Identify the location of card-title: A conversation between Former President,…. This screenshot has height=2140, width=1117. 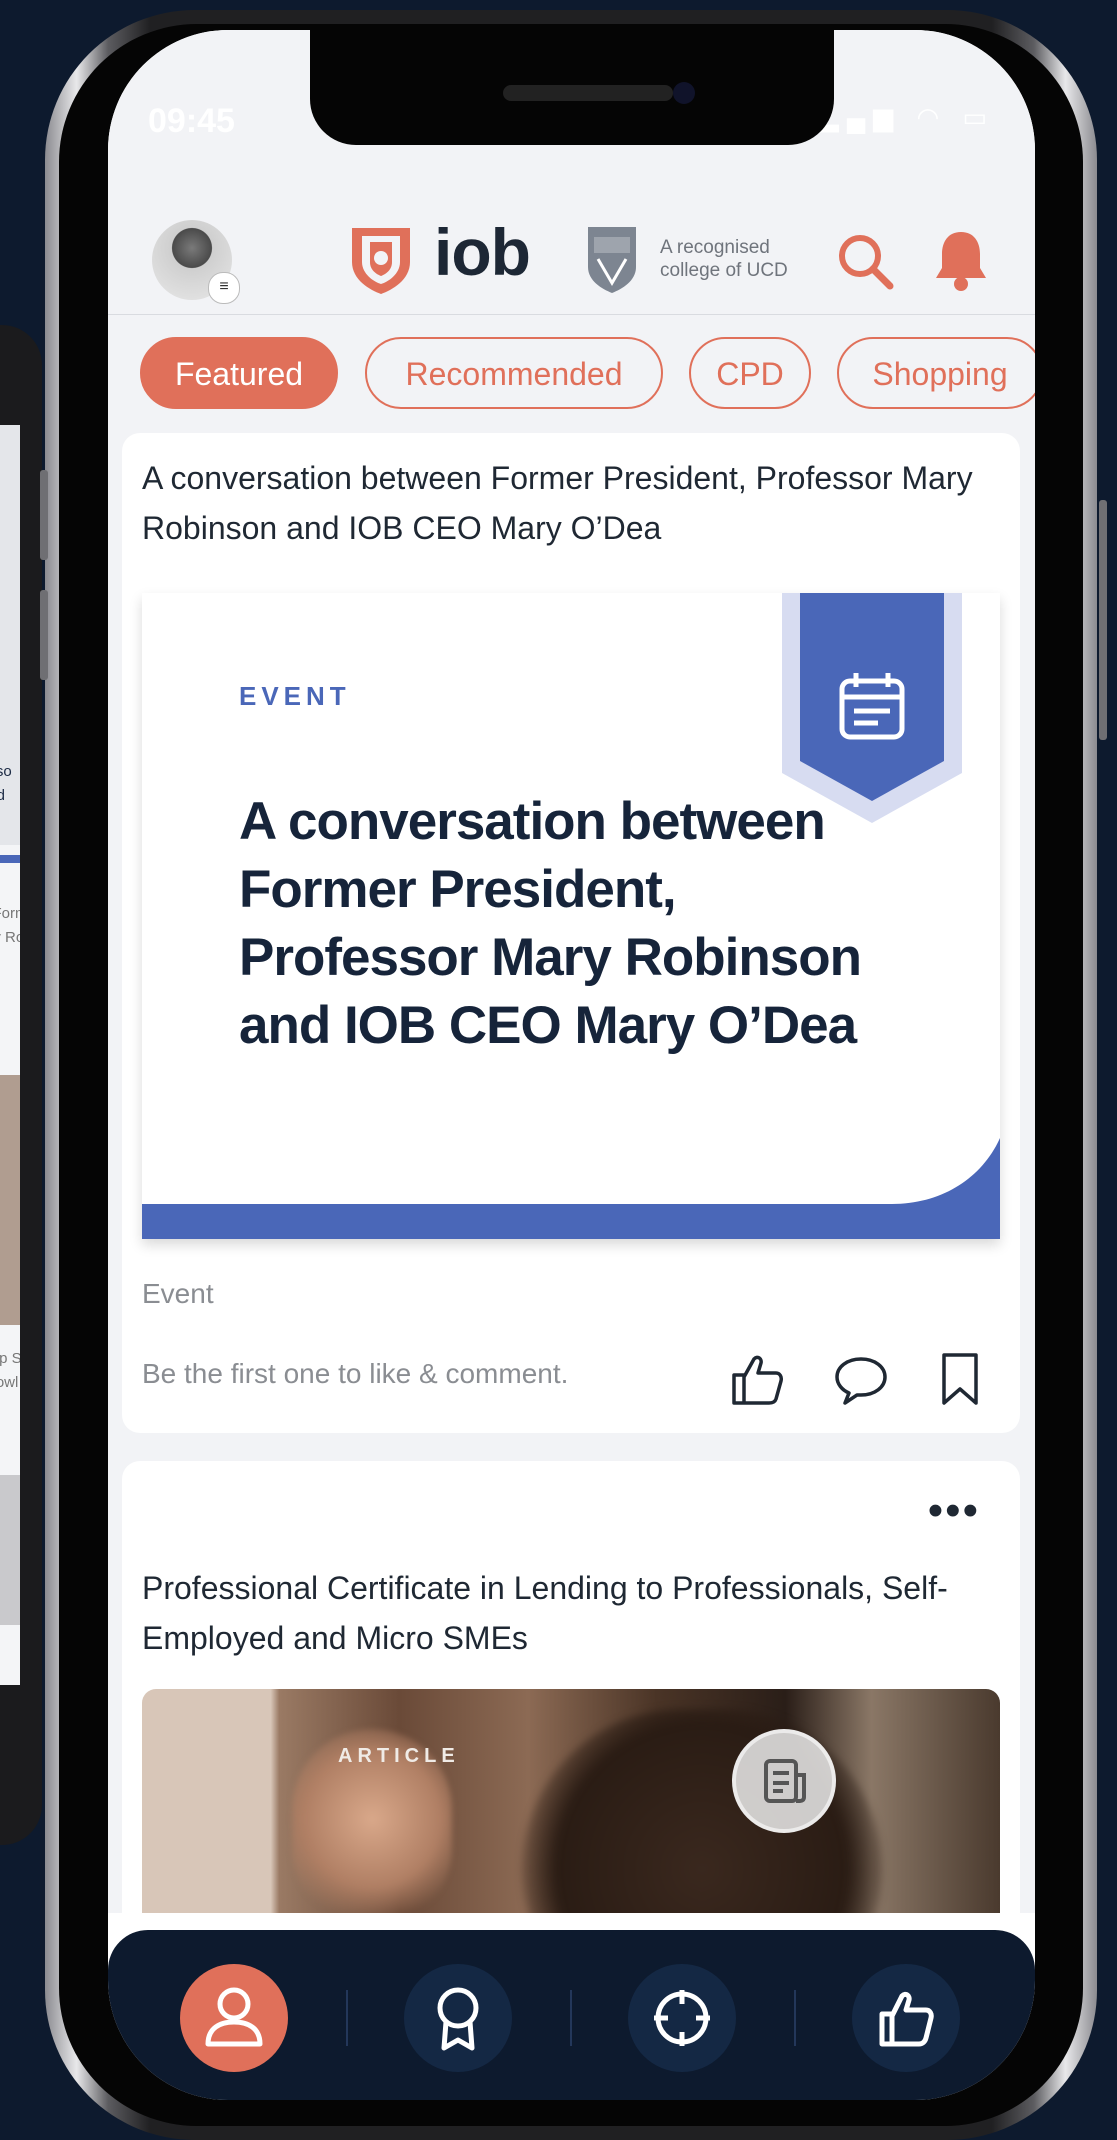
(567, 503).